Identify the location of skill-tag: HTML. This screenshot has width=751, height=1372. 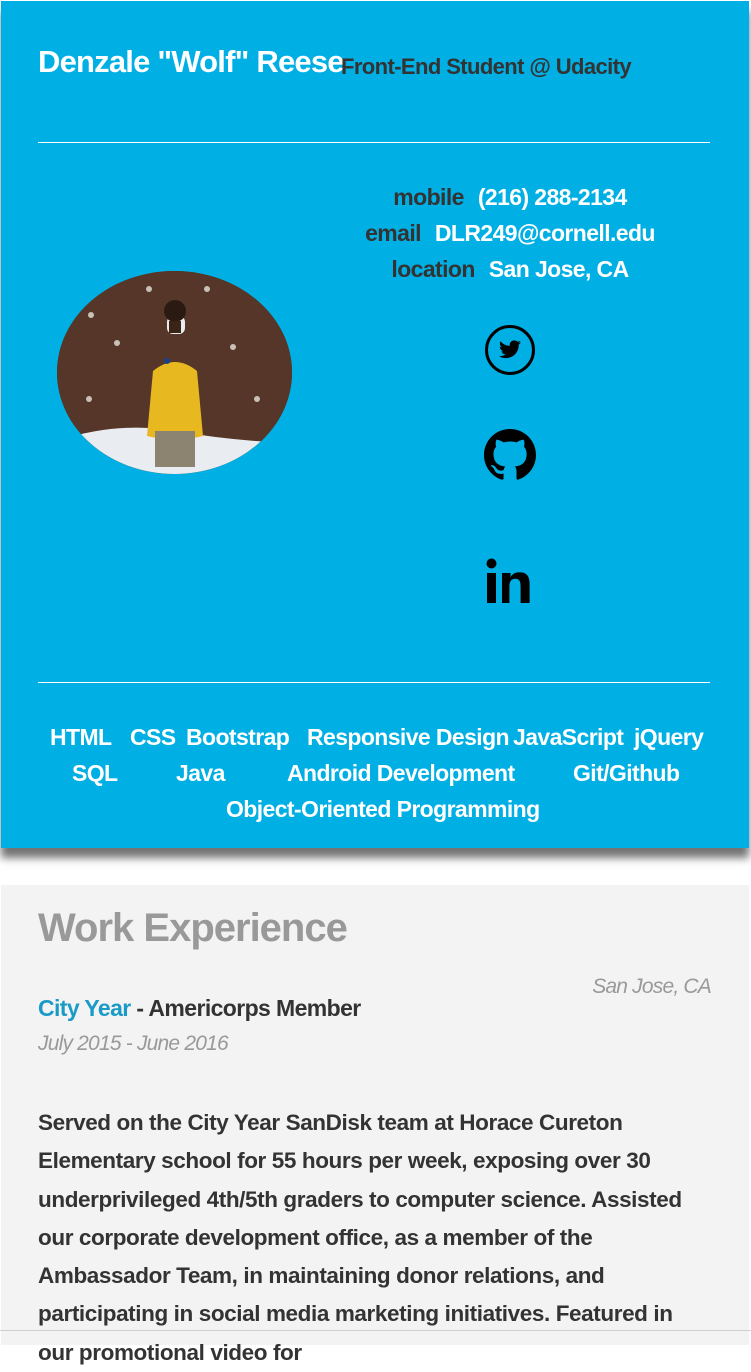
(81, 737).